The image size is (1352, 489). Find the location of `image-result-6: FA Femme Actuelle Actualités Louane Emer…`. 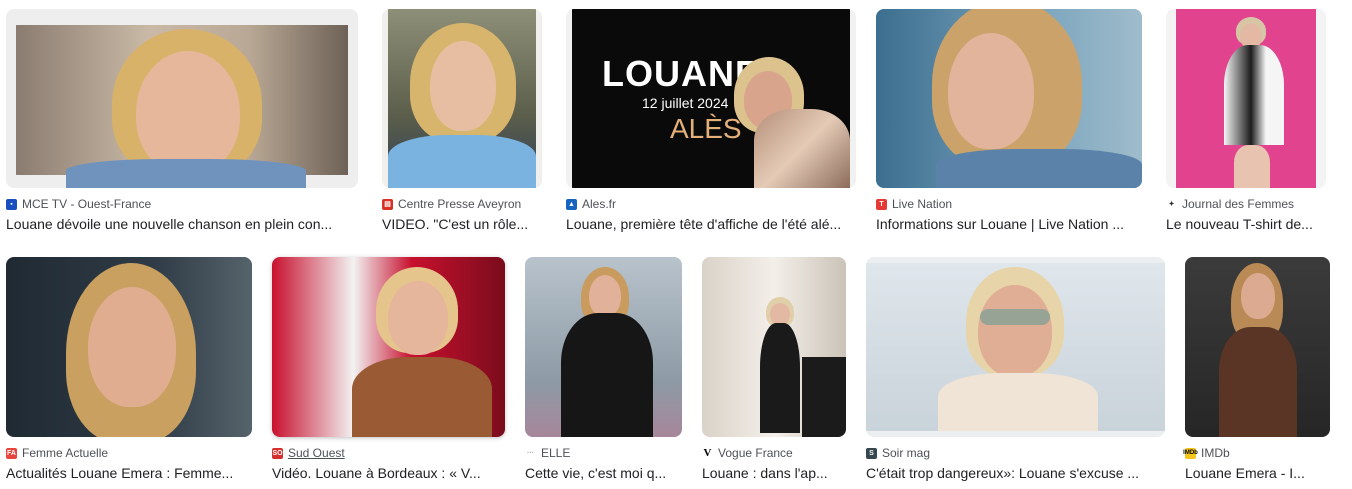

image-result-6: FA Femme Actuelle Actualités Louane Emer… is located at coordinates (129, 369).